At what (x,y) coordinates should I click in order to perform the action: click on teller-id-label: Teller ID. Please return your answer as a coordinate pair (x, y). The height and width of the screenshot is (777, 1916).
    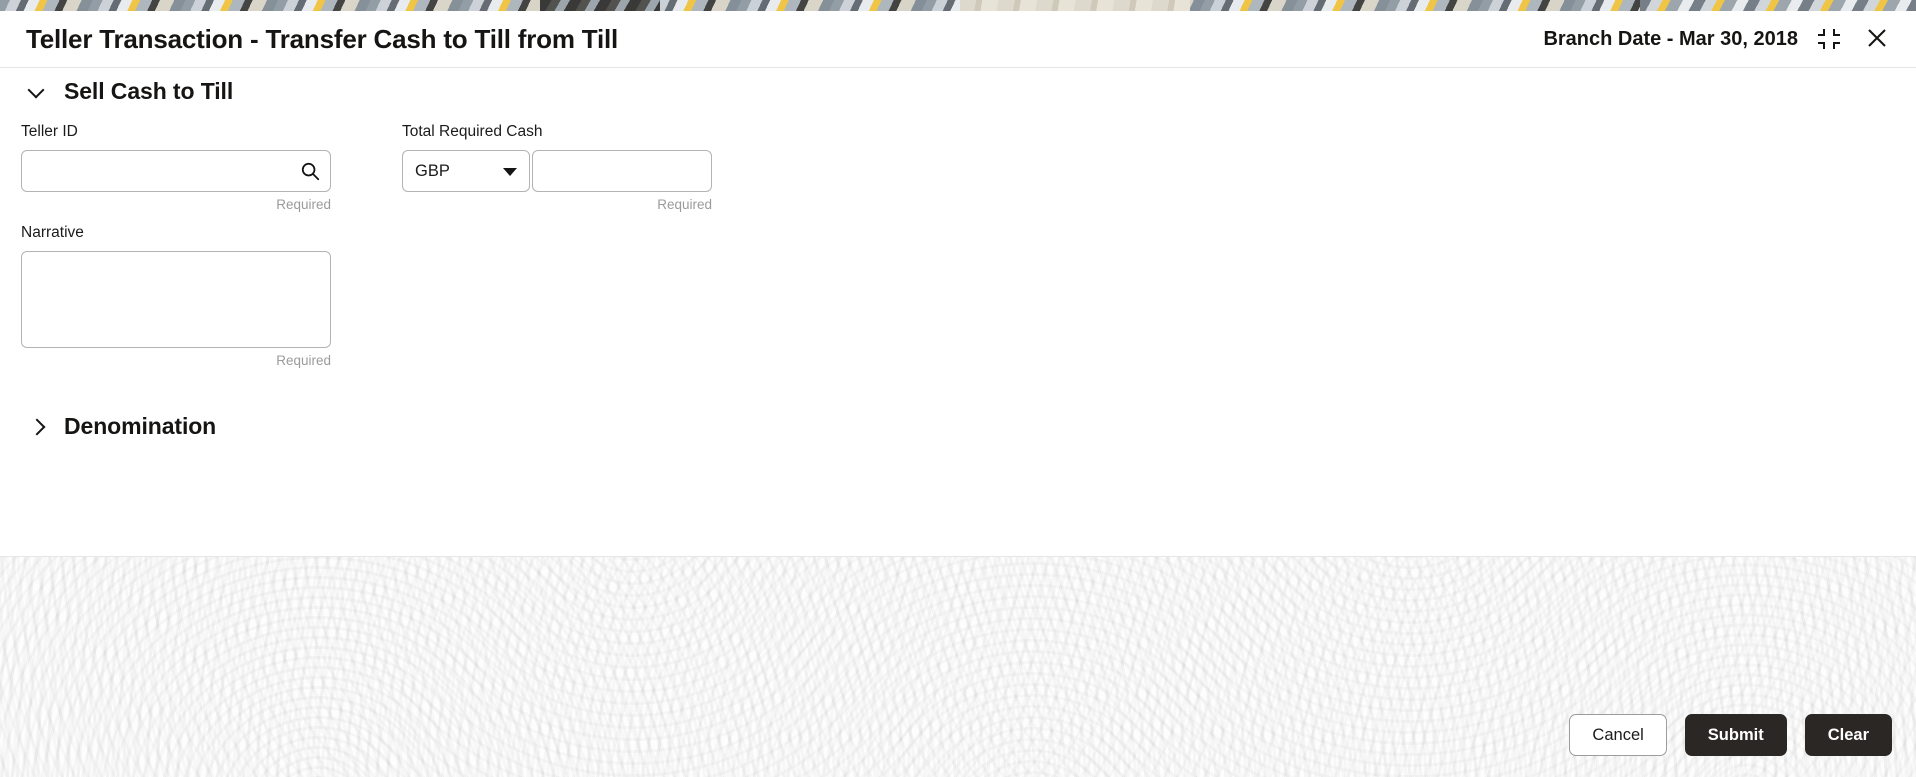
    Looking at the image, I should click on (49, 131).